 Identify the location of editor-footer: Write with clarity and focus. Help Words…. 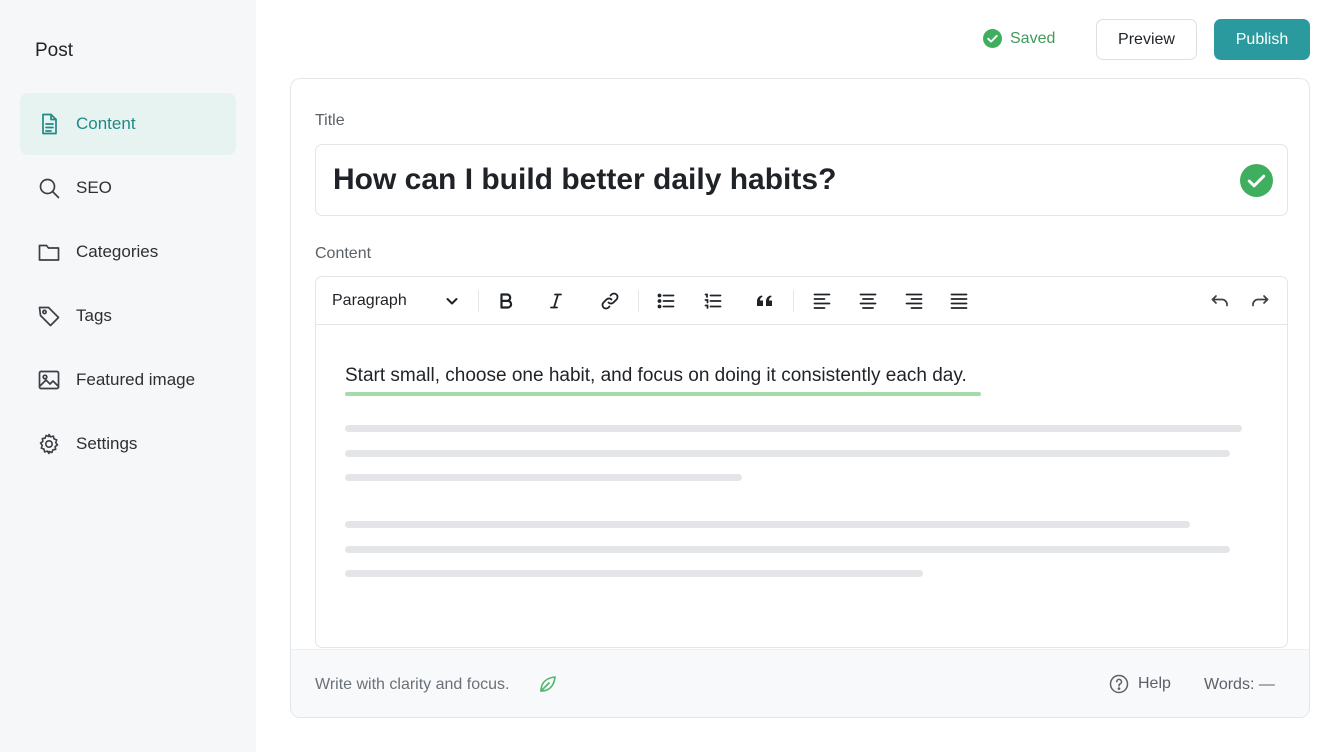
(800, 683).